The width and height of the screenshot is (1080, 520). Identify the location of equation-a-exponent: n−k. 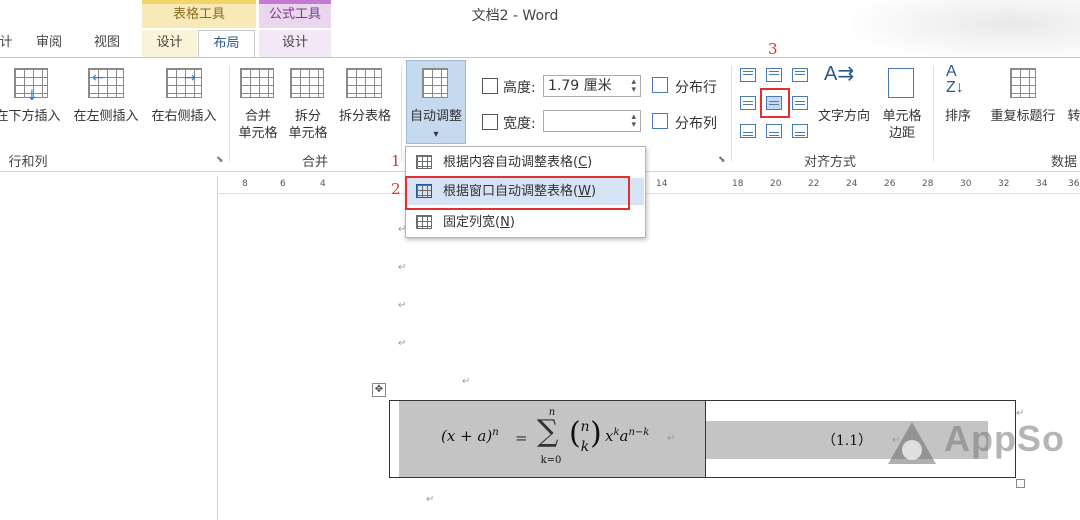
(639, 432).